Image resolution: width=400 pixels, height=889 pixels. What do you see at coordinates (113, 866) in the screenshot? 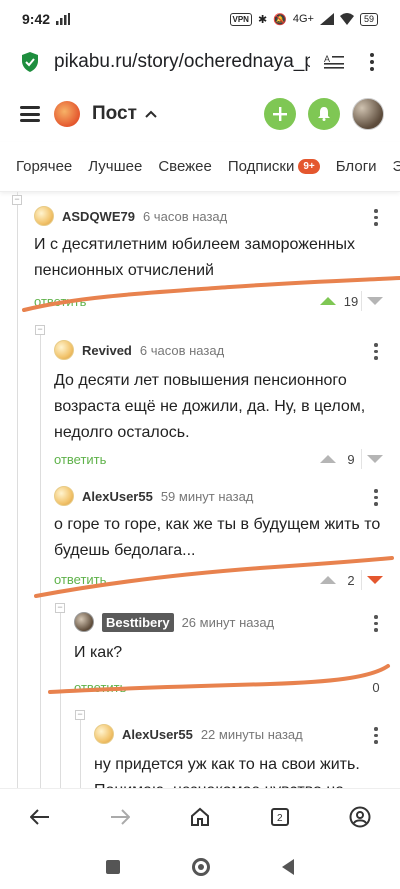
I see `recents-icon` at bounding box center [113, 866].